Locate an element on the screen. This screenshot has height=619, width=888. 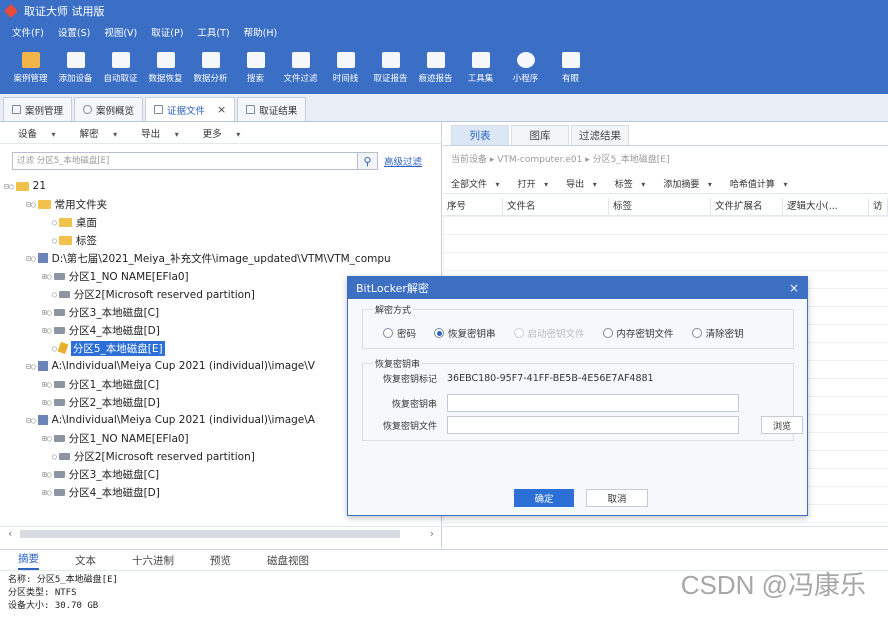
browse-button: 浏览 is located at coordinates (782, 425).